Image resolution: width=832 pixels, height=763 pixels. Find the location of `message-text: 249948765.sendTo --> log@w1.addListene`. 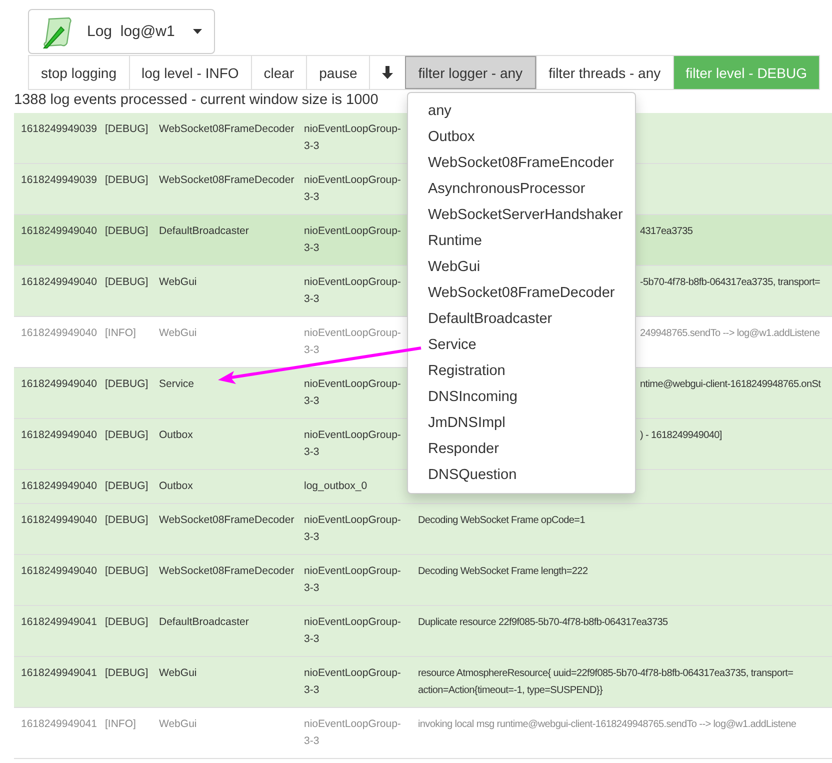

message-text: 249948765.sendTo --> log@w1.addListene is located at coordinates (730, 334).